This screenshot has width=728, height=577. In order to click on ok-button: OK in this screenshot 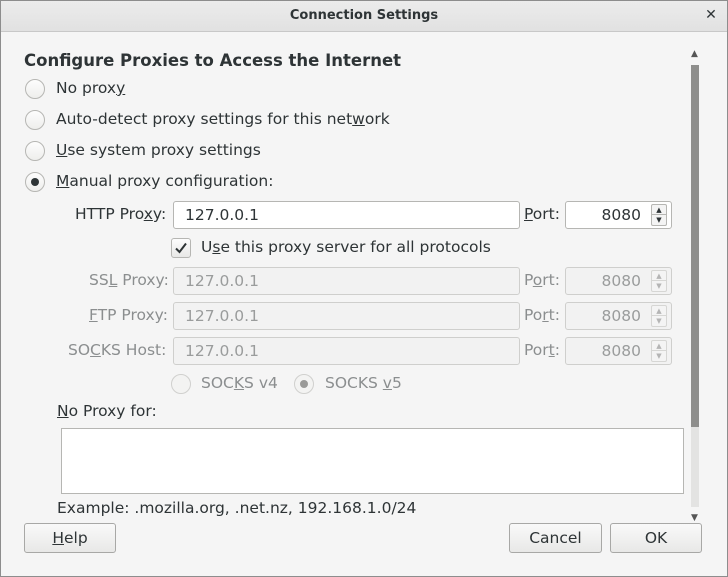, I will do `click(656, 538)`.